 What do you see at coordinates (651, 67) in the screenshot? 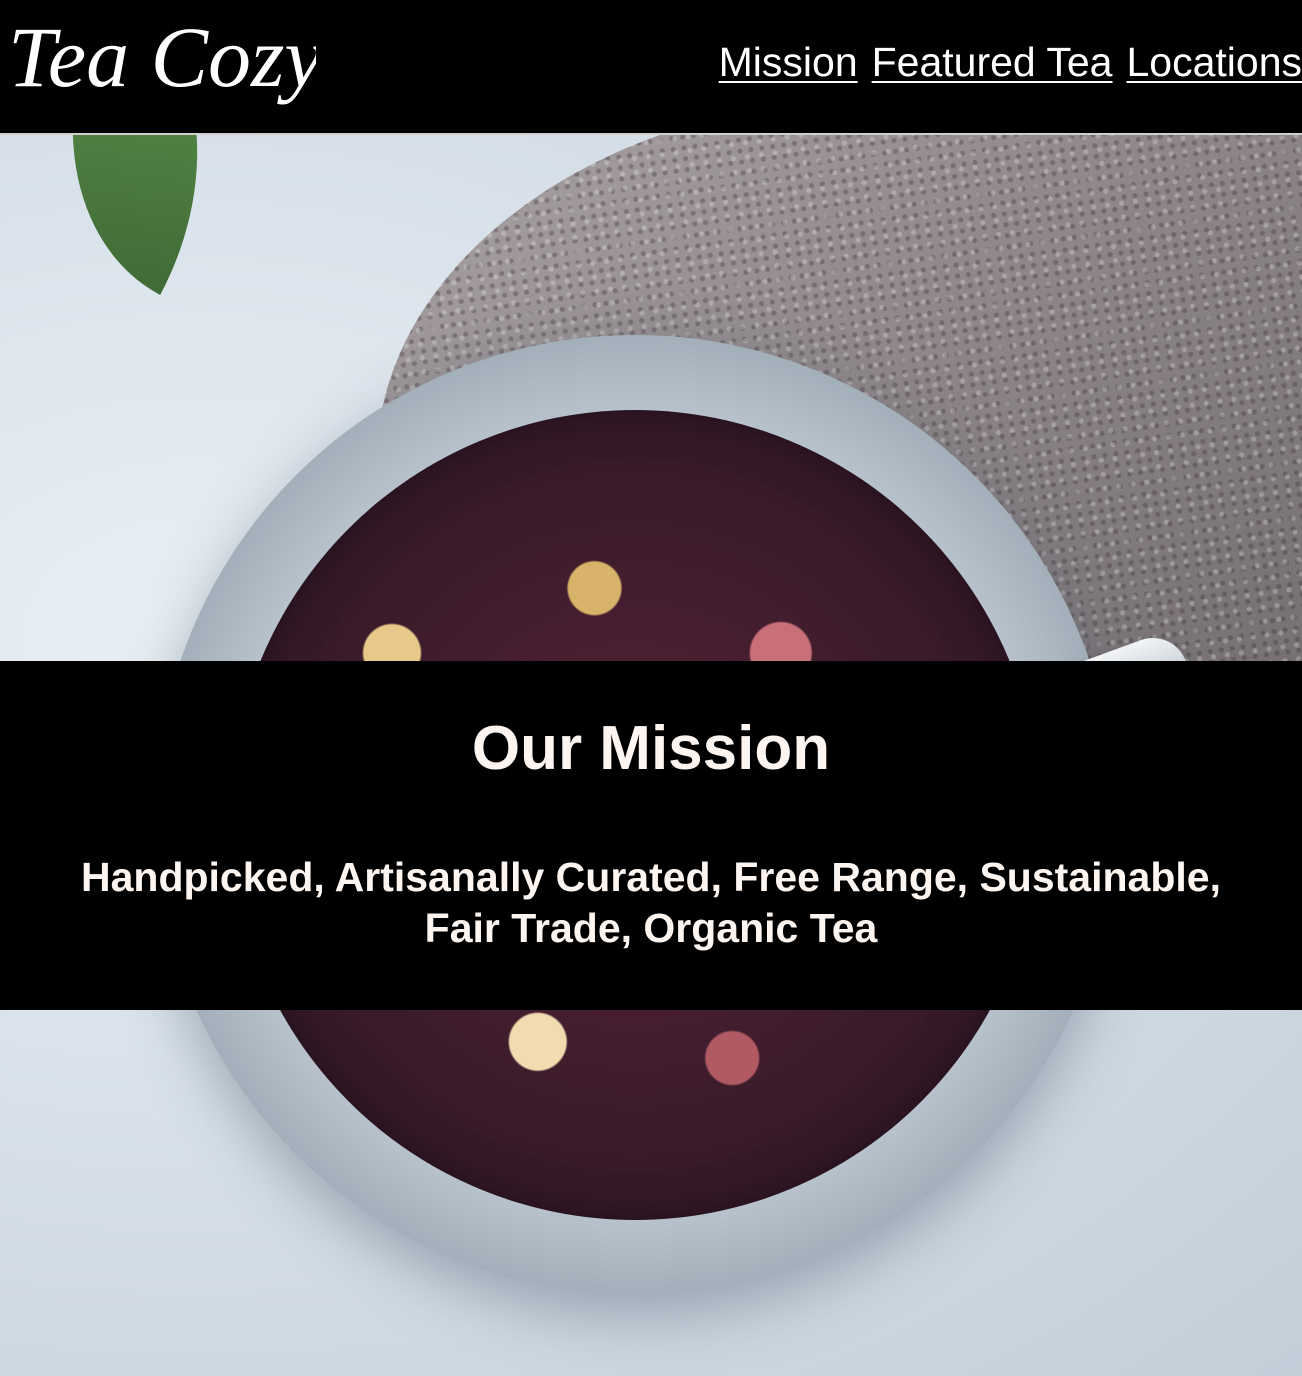
I see `site-header: Tea Cozy Mission Featured Tea Locations` at bounding box center [651, 67].